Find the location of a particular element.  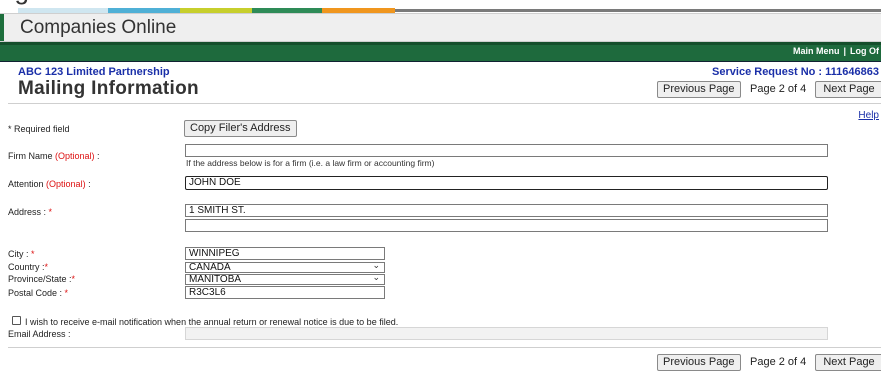

previous-page-button: Previous Page is located at coordinates (699, 89).